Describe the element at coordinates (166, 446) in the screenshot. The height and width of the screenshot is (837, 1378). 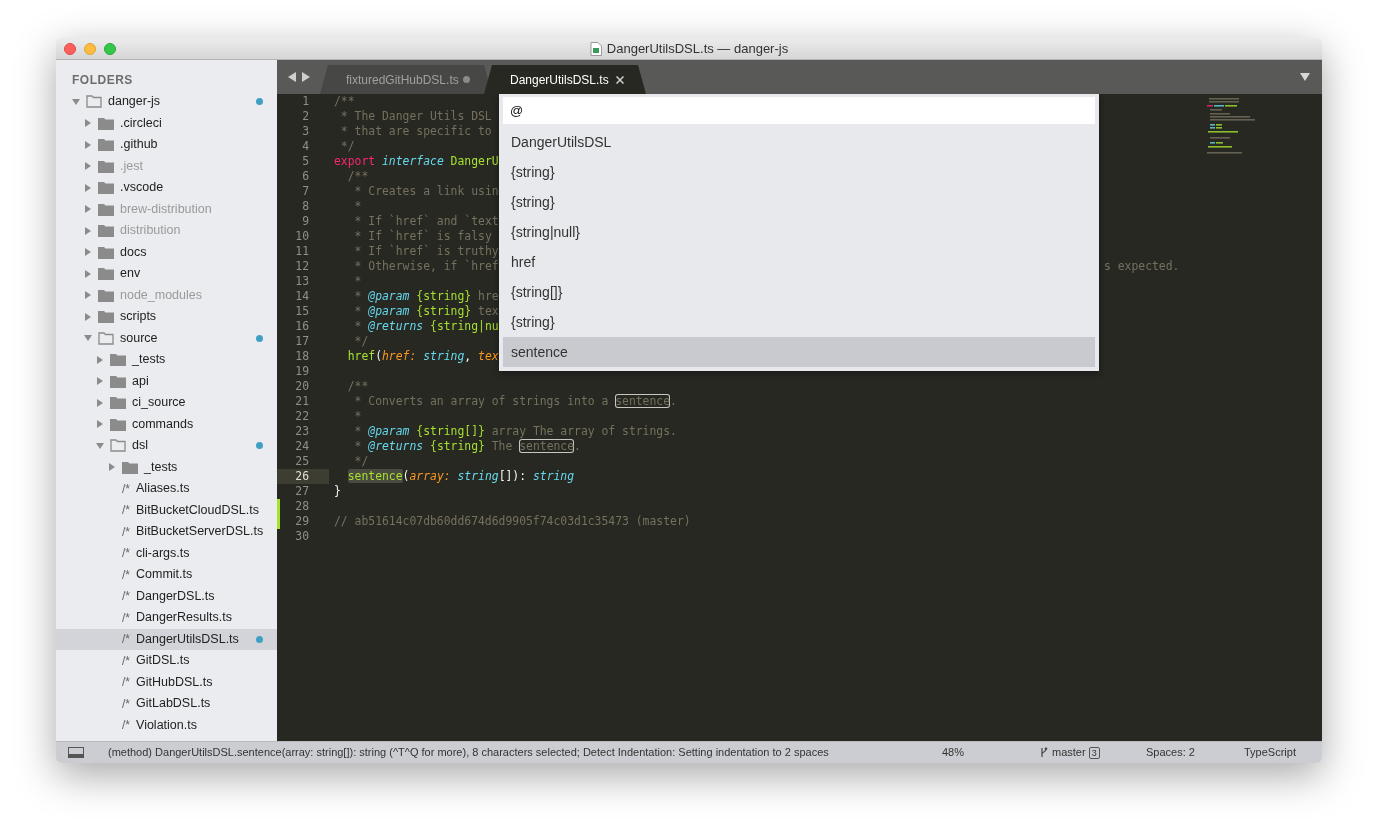
I see `folder-row: dsl` at that location.